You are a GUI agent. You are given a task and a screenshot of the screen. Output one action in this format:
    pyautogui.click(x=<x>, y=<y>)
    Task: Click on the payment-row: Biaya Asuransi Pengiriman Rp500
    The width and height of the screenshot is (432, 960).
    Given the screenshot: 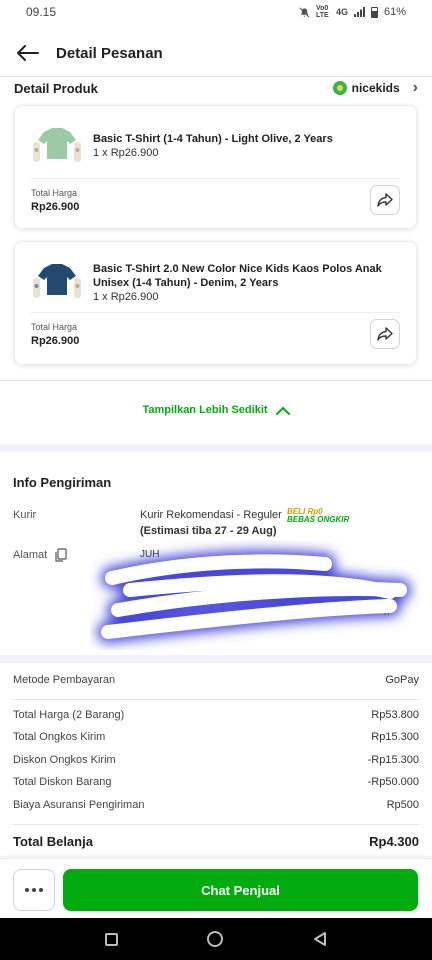 What is the action you would take?
    pyautogui.click(x=216, y=805)
    